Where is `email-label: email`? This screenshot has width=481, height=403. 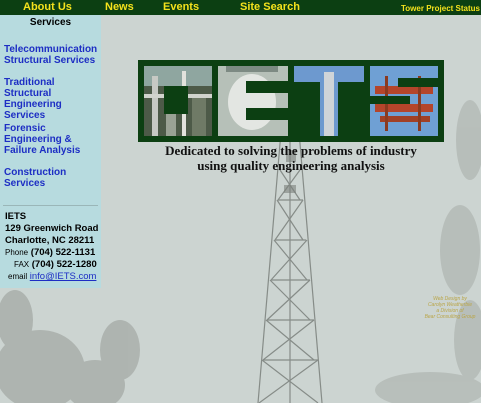 email-label: email is located at coordinates (18, 276).